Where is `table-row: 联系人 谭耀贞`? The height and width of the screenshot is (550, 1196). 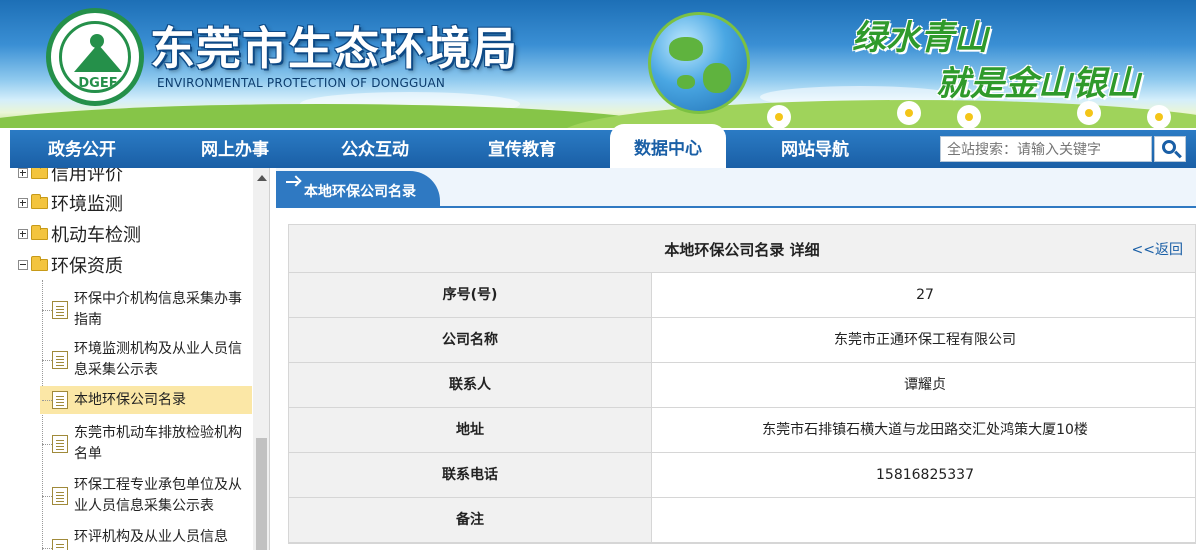 table-row: 联系人 谭耀贞 is located at coordinates (742, 385).